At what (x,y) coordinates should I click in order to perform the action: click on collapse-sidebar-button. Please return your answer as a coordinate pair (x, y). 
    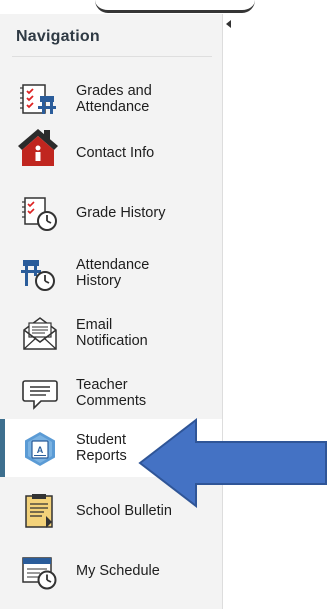
    Looking at the image, I should click on (229, 24).